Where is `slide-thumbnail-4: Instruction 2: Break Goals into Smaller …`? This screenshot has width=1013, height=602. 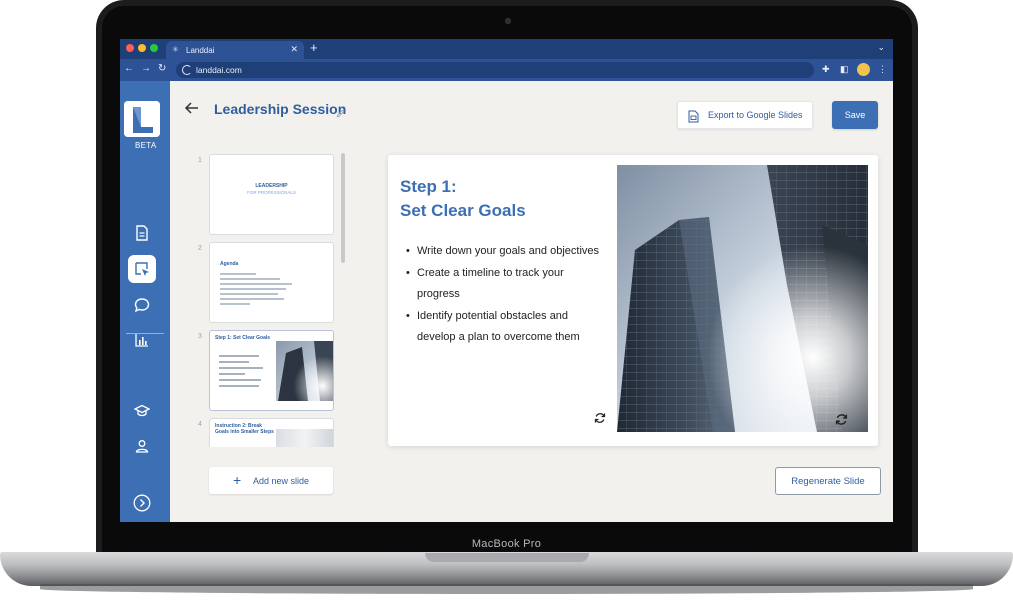
slide-thumbnail-4: Instruction 2: Break Goals into Smaller … is located at coordinates (271, 432).